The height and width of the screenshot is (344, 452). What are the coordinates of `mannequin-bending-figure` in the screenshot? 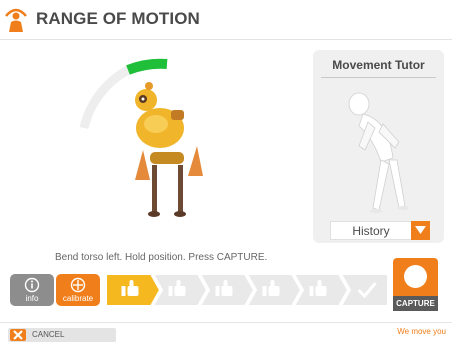 It's located at (378, 152).